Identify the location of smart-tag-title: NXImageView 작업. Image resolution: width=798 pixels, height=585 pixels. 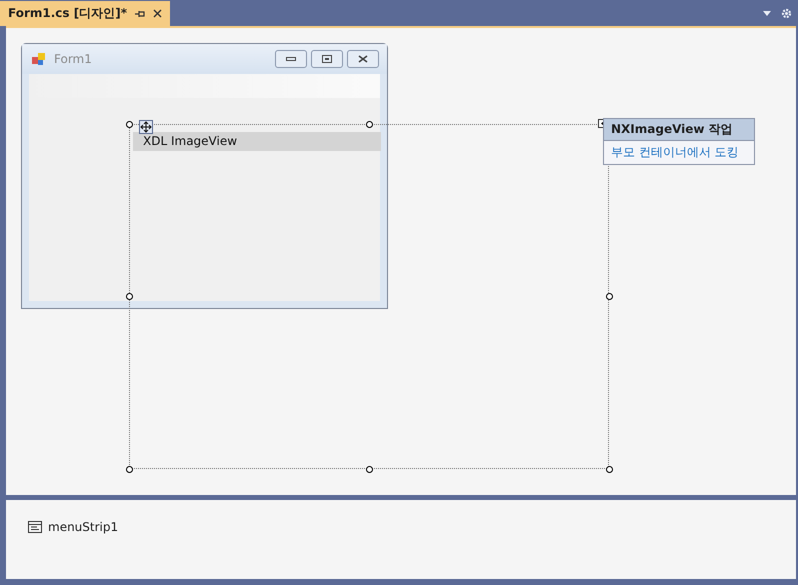
(679, 129).